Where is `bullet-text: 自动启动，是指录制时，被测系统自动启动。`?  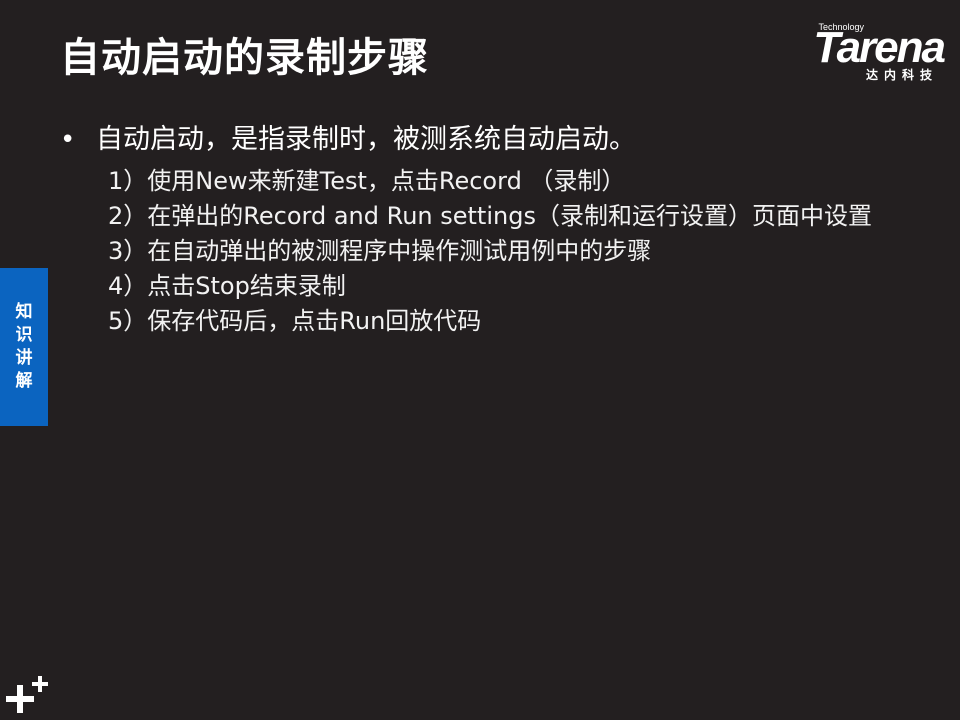
bullet-text: 自动启动，是指录制时，被测系统自动启动。 is located at coordinates (366, 139).